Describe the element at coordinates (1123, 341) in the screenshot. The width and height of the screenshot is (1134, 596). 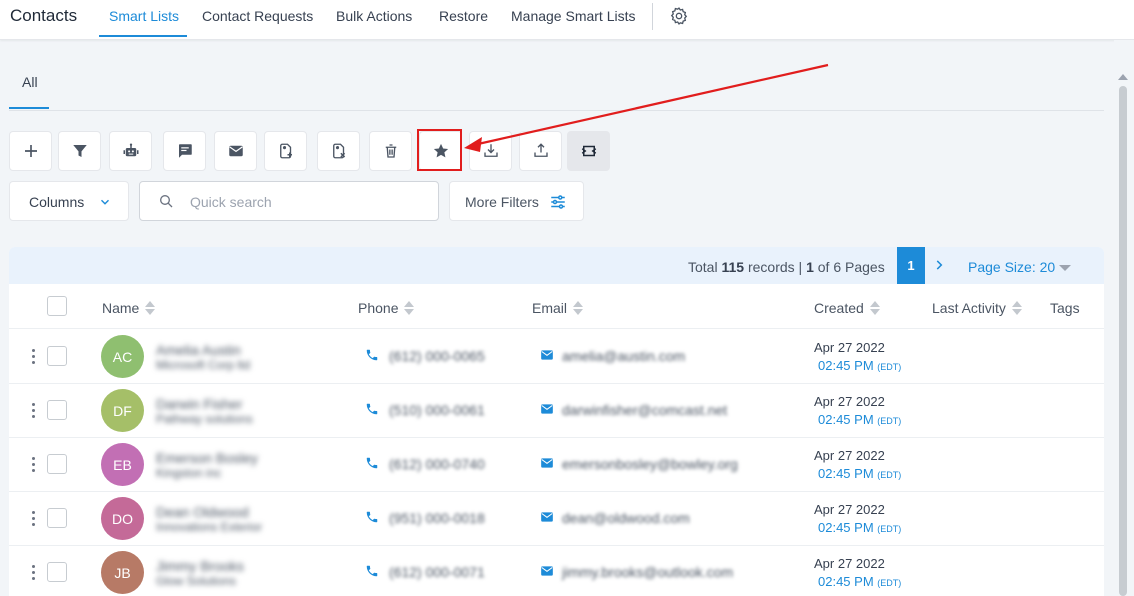
I see `scrollbar-thumb` at that location.